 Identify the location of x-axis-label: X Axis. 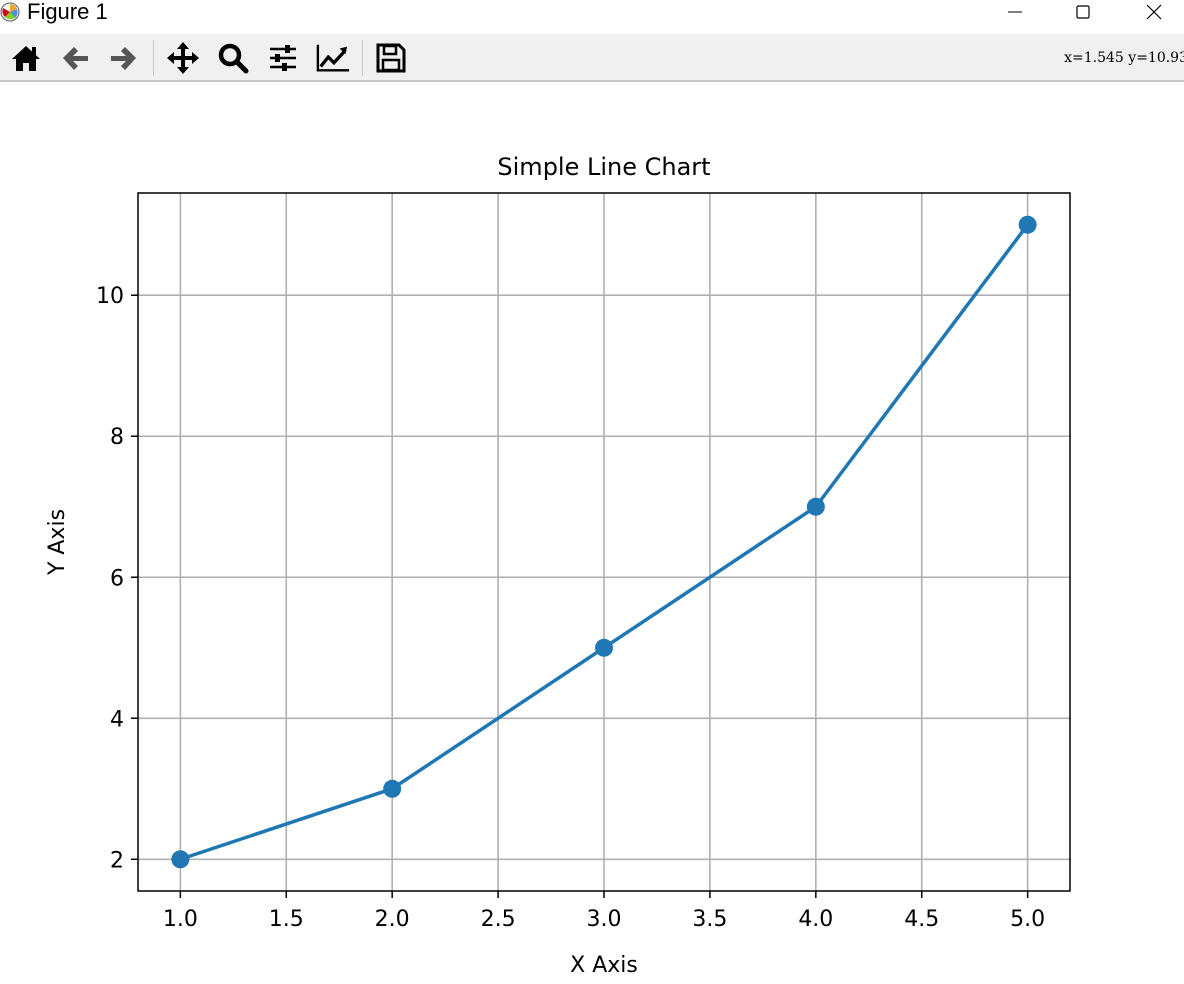
(604, 965).